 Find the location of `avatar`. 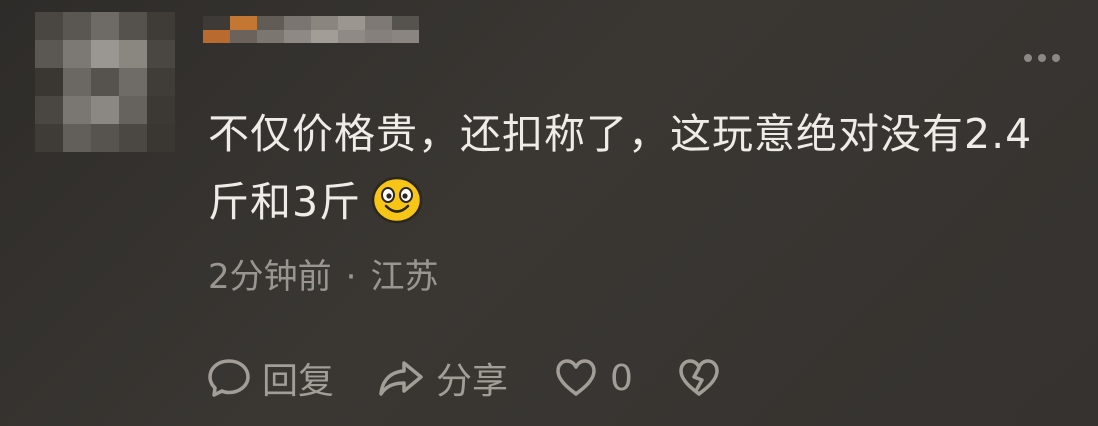

avatar is located at coordinates (105, 82).